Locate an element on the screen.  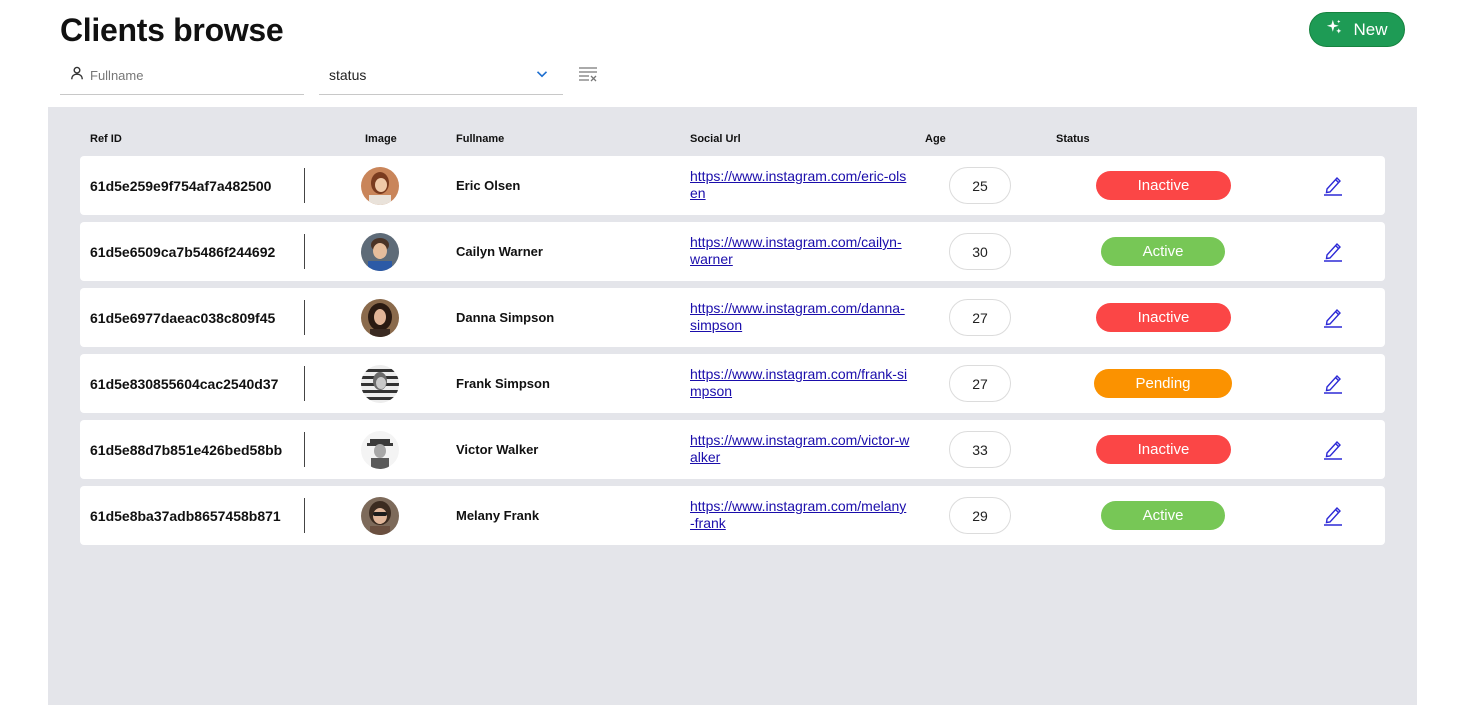
page-title: Clients browse is located at coordinates (172, 30).